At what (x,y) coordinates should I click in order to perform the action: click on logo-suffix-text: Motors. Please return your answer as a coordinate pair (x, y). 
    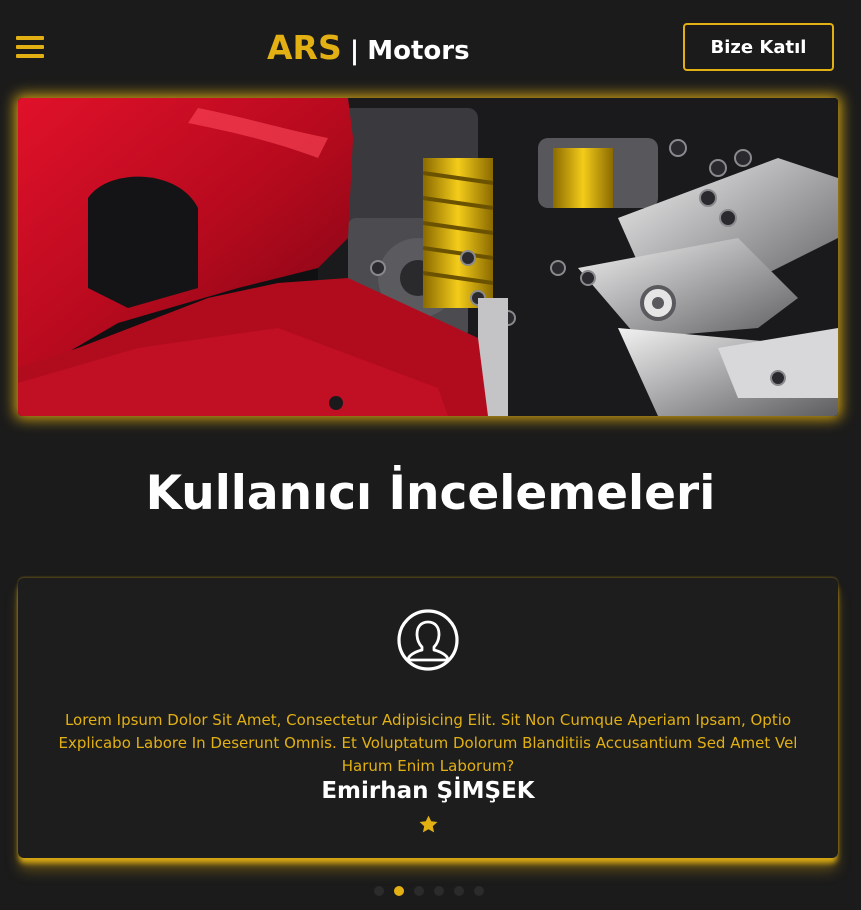
    Looking at the image, I should click on (418, 51).